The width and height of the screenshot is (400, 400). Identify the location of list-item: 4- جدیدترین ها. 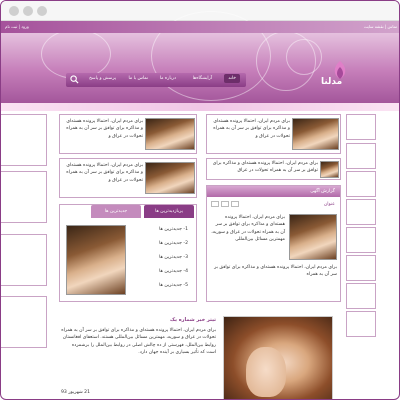
(158, 271).